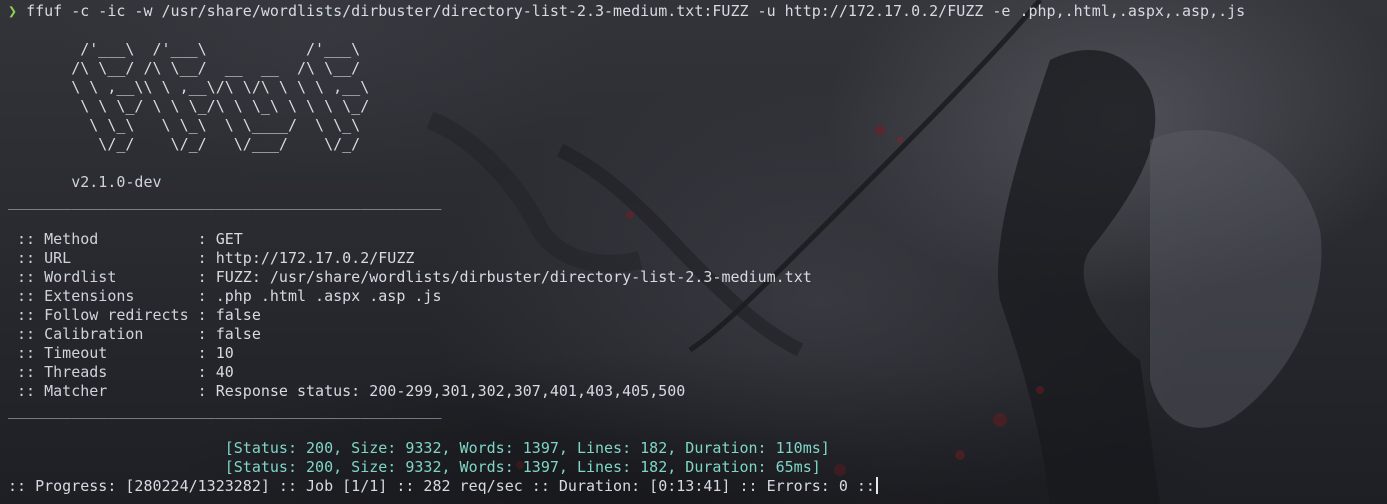 Image resolution: width=1387 pixels, height=504 pixels. I want to click on config-value: http://172.17.0.2/FUZZ, so click(315, 258).